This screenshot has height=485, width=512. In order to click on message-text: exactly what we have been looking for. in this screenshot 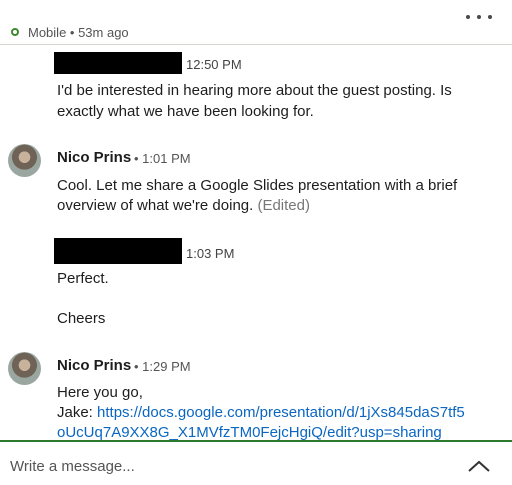, I will do `click(185, 111)`.